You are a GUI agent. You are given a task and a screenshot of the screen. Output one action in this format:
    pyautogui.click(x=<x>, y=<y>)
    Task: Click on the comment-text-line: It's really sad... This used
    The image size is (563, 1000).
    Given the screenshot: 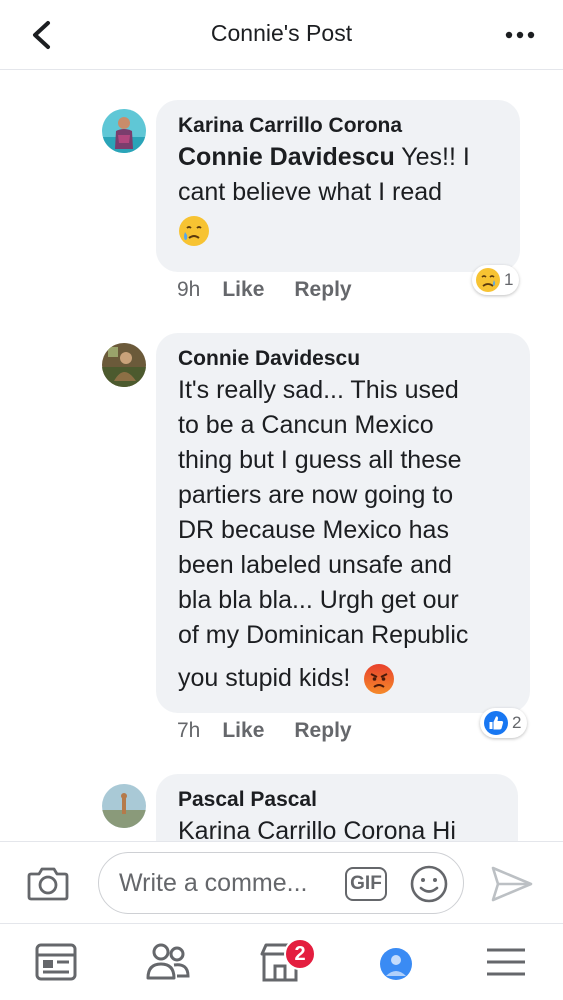 What is the action you would take?
    pyautogui.click(x=318, y=390)
    